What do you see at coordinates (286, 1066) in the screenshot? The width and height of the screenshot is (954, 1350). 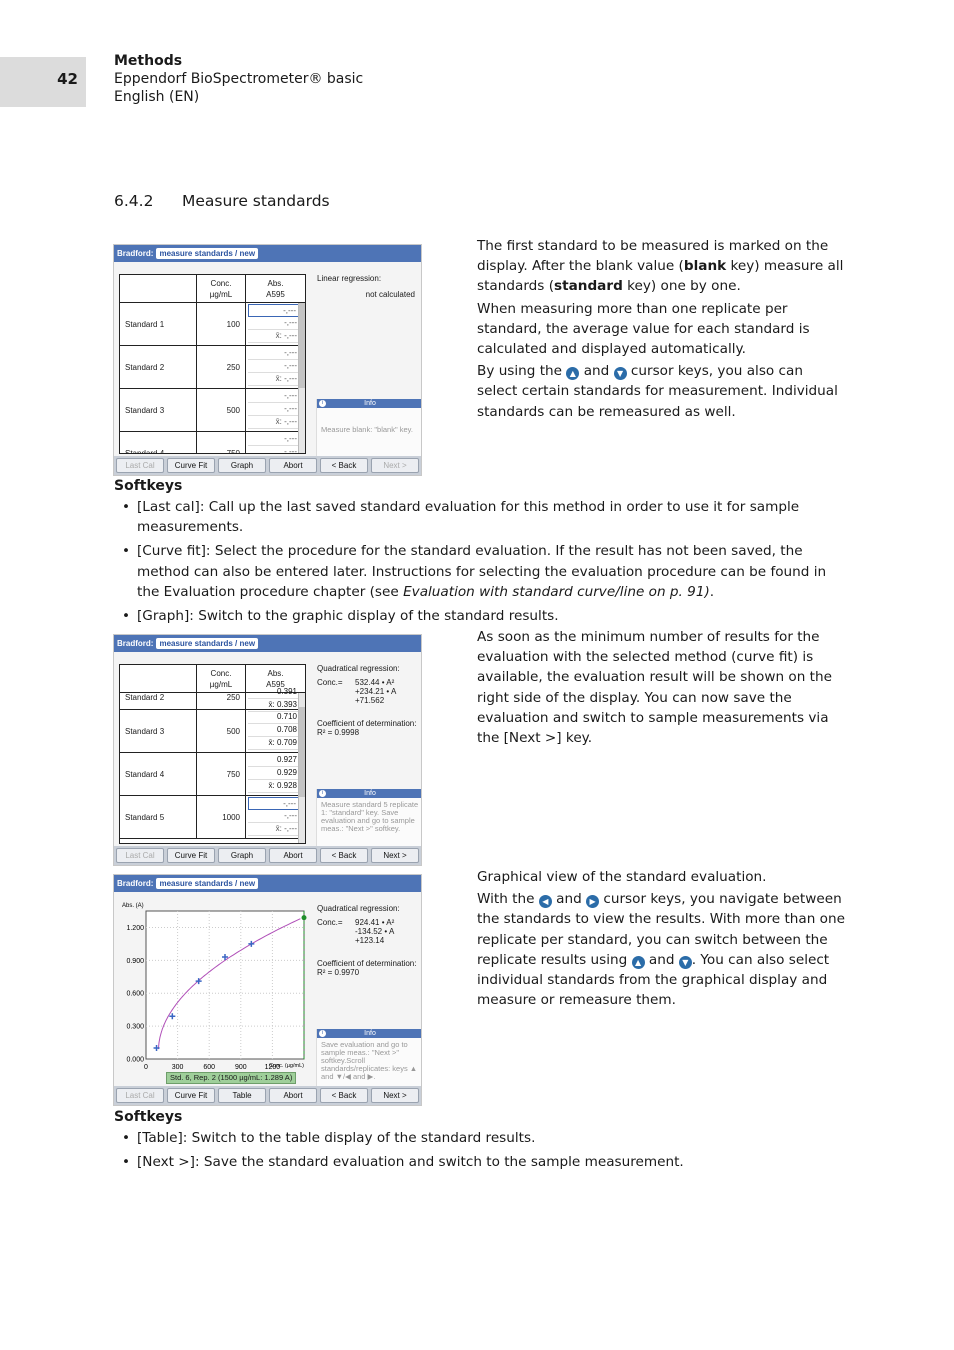 I see `x-axis-label: Conc. (µg/mL)` at bounding box center [286, 1066].